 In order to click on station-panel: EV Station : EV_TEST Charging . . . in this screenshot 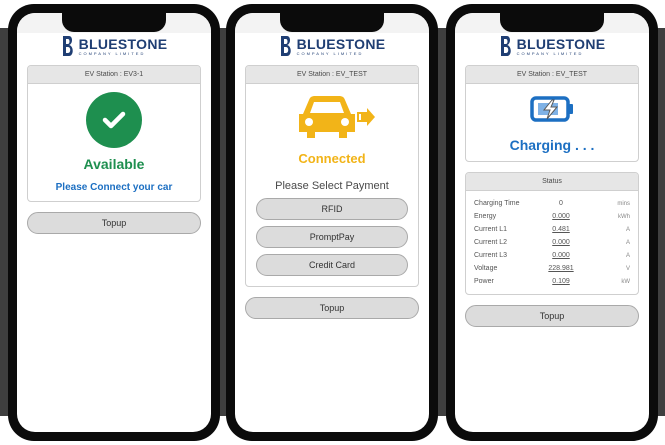, I will do `click(552, 113)`.